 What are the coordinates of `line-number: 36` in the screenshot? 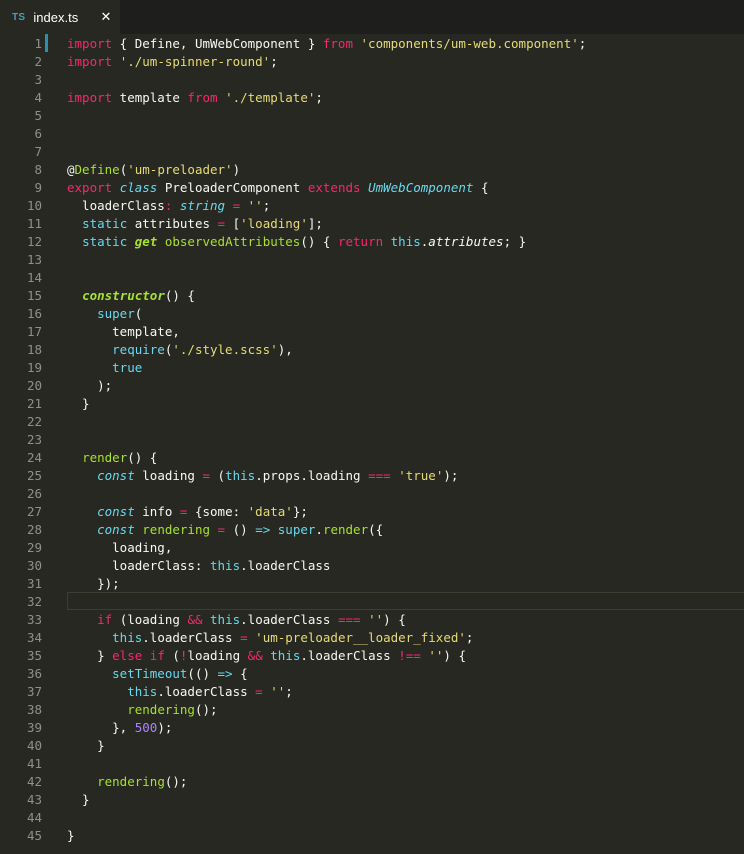 It's located at (34, 673).